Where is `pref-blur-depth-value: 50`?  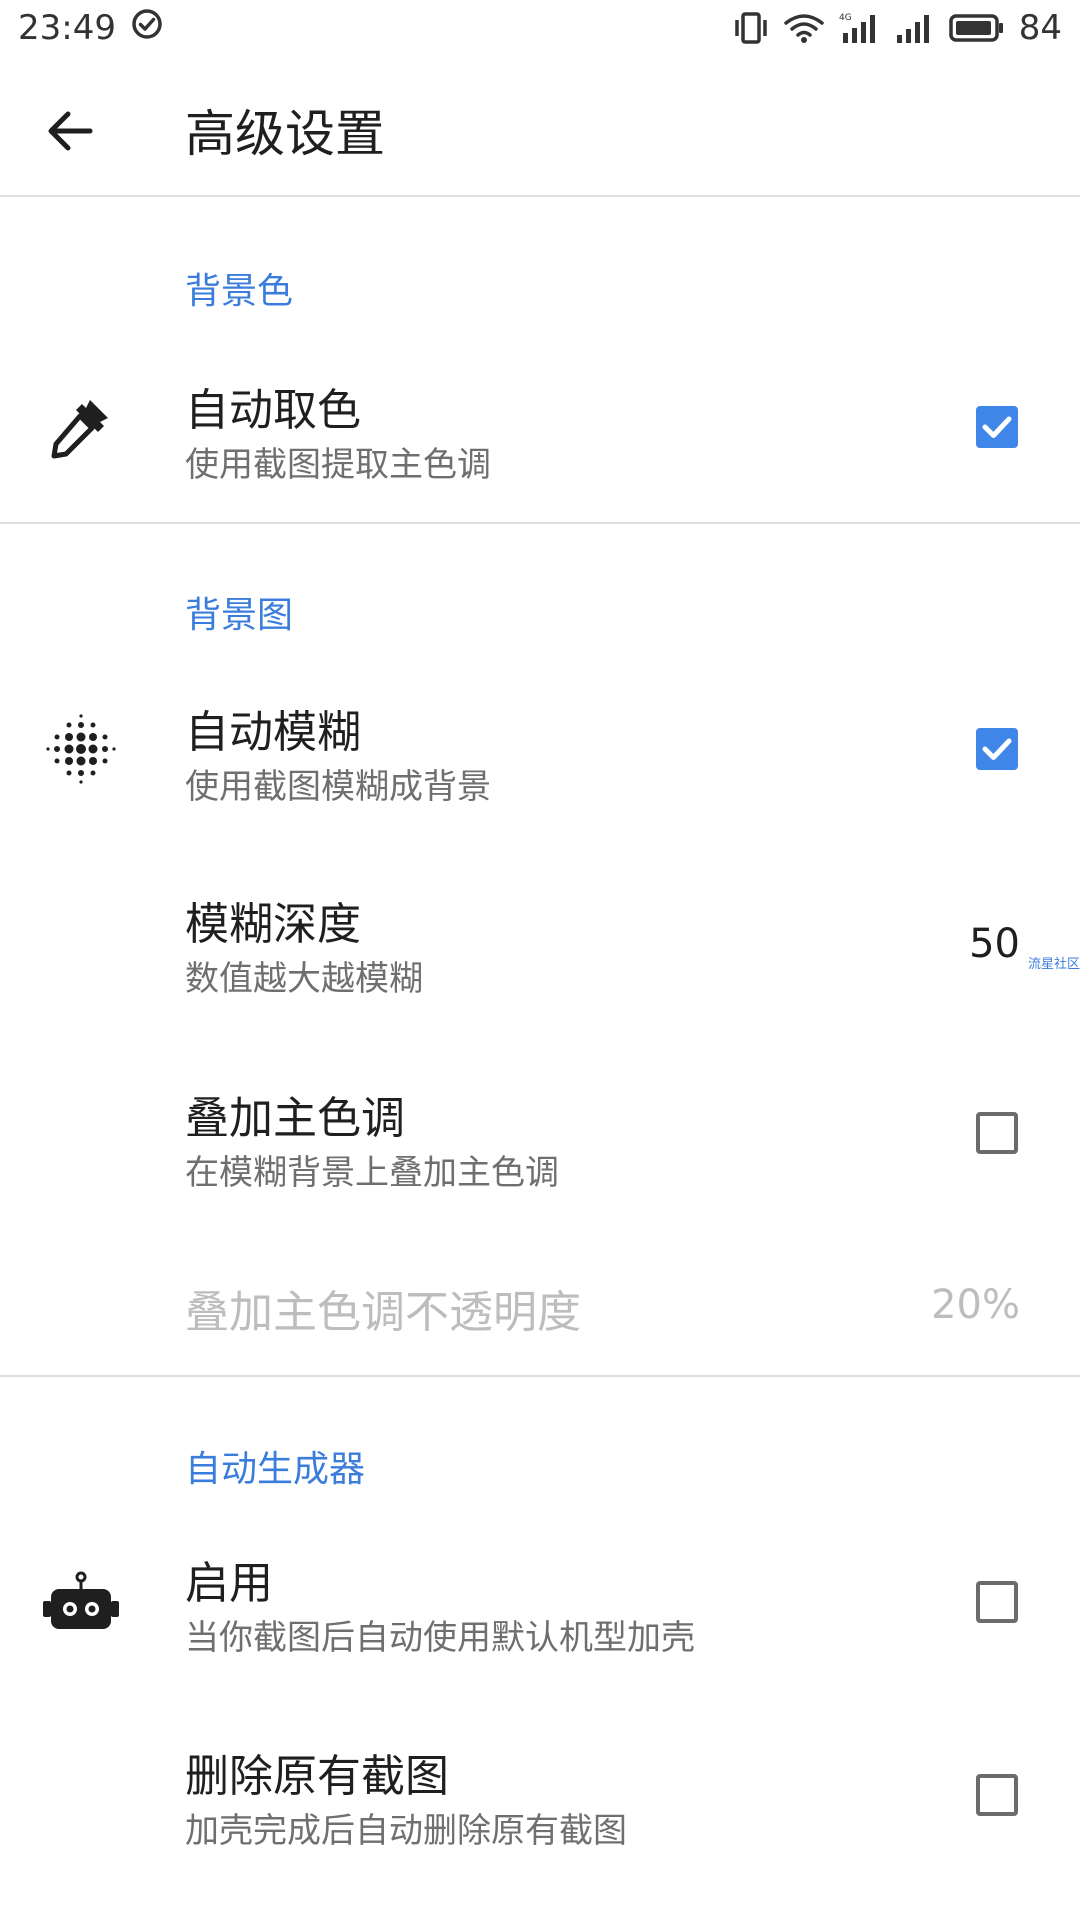 pref-blur-depth-value: 50 is located at coordinates (994, 944).